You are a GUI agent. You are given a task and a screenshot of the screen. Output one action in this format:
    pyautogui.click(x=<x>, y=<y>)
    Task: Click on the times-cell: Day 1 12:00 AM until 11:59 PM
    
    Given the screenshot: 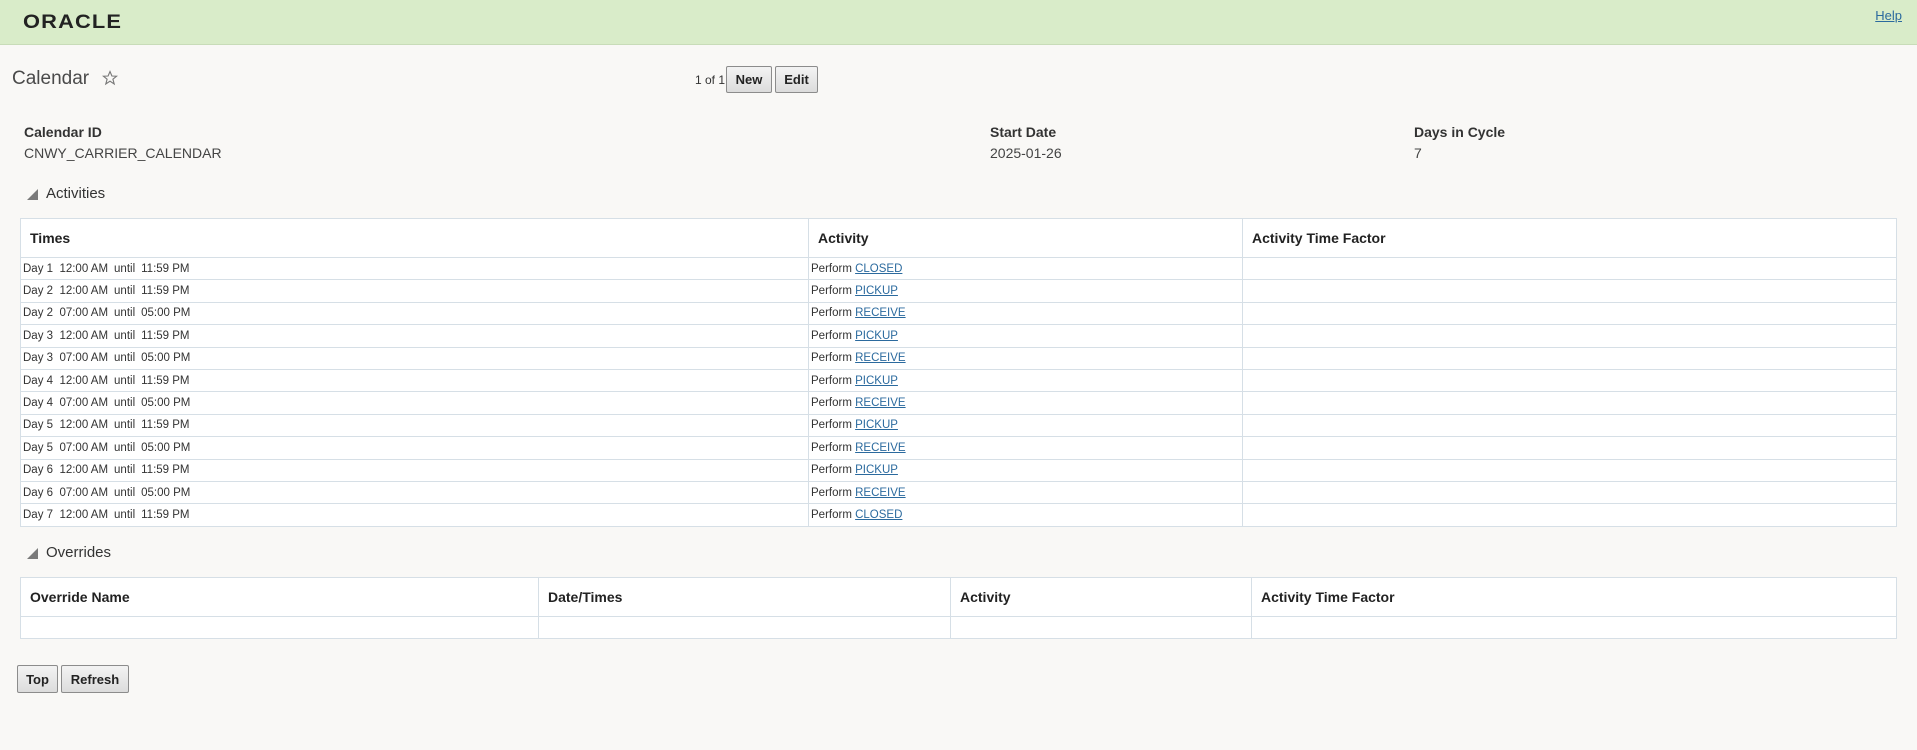 What is the action you would take?
    pyautogui.click(x=414, y=268)
    